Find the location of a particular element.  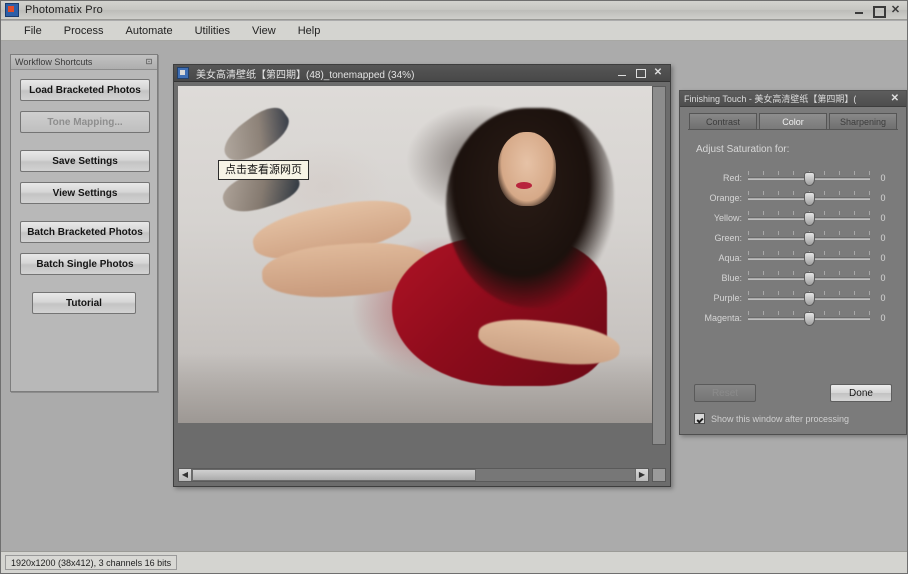

slider-track-blue is located at coordinates (809, 277).